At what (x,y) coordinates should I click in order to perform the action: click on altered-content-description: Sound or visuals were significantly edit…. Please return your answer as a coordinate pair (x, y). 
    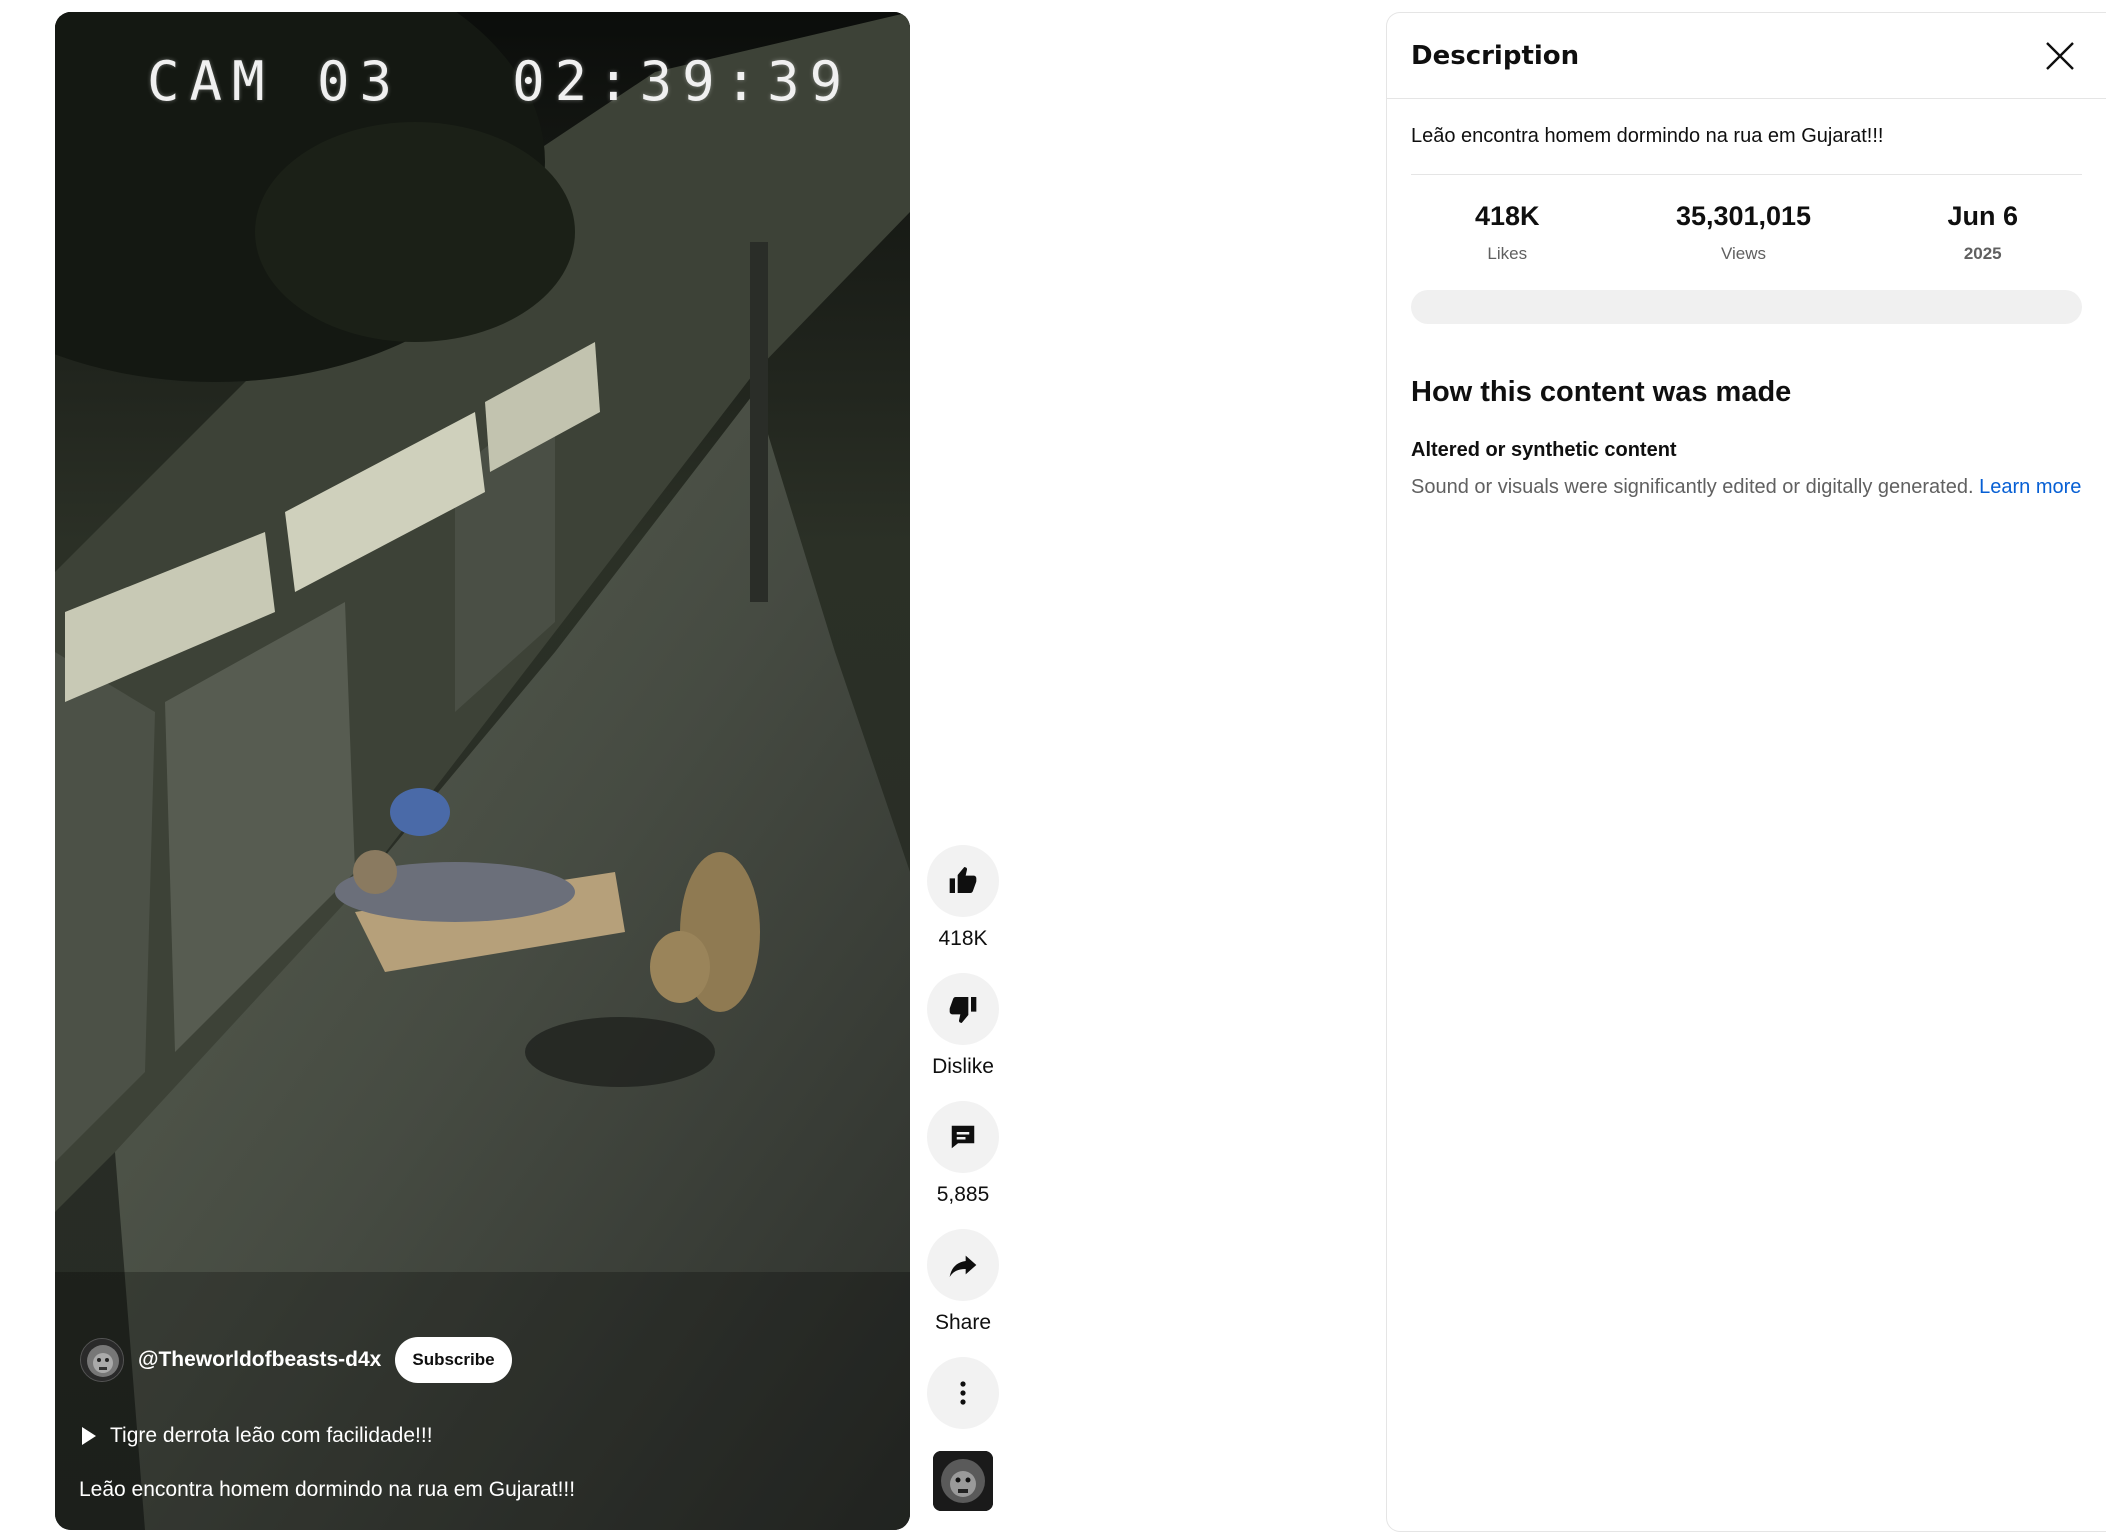
    Looking at the image, I should click on (1692, 487).